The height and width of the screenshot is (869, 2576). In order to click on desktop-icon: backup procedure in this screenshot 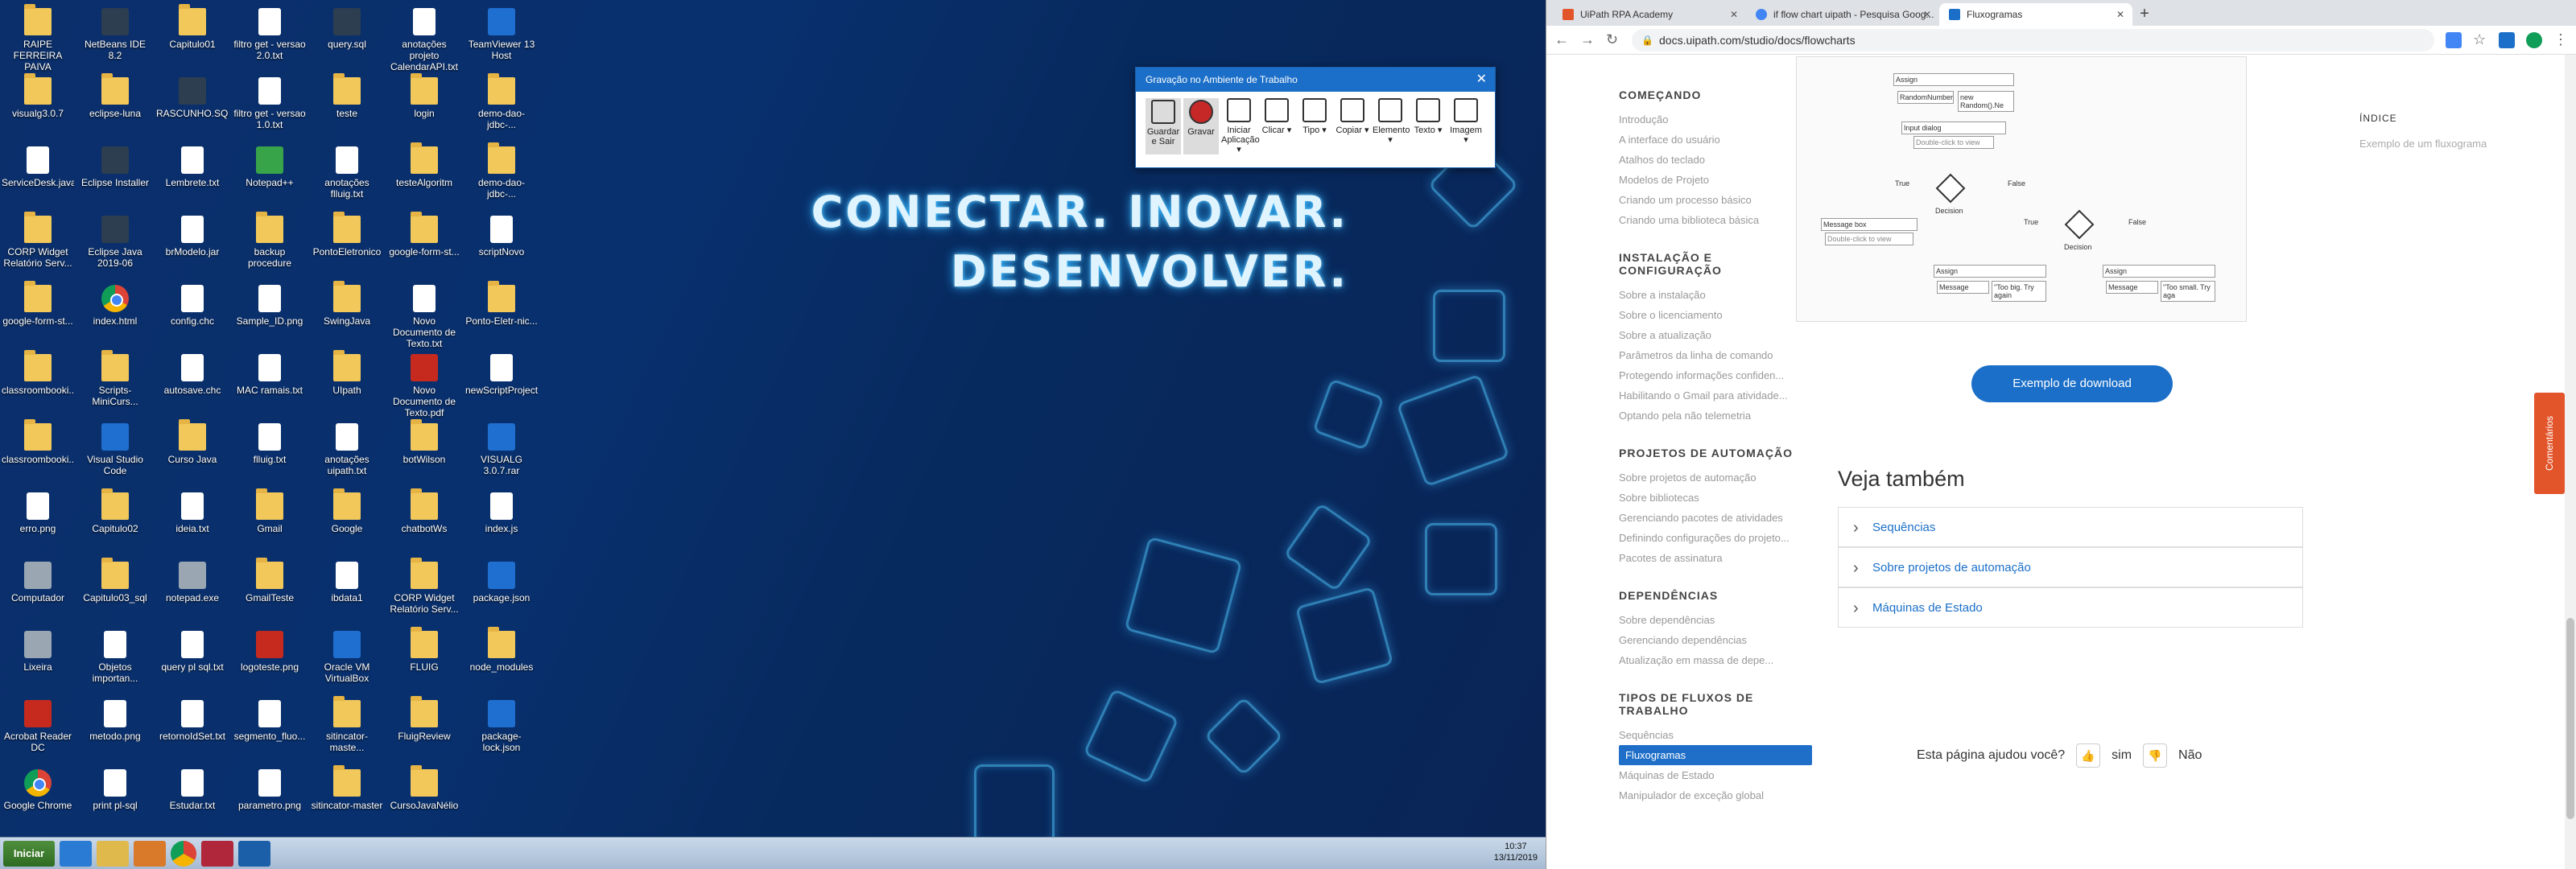, I will do `click(269, 247)`.